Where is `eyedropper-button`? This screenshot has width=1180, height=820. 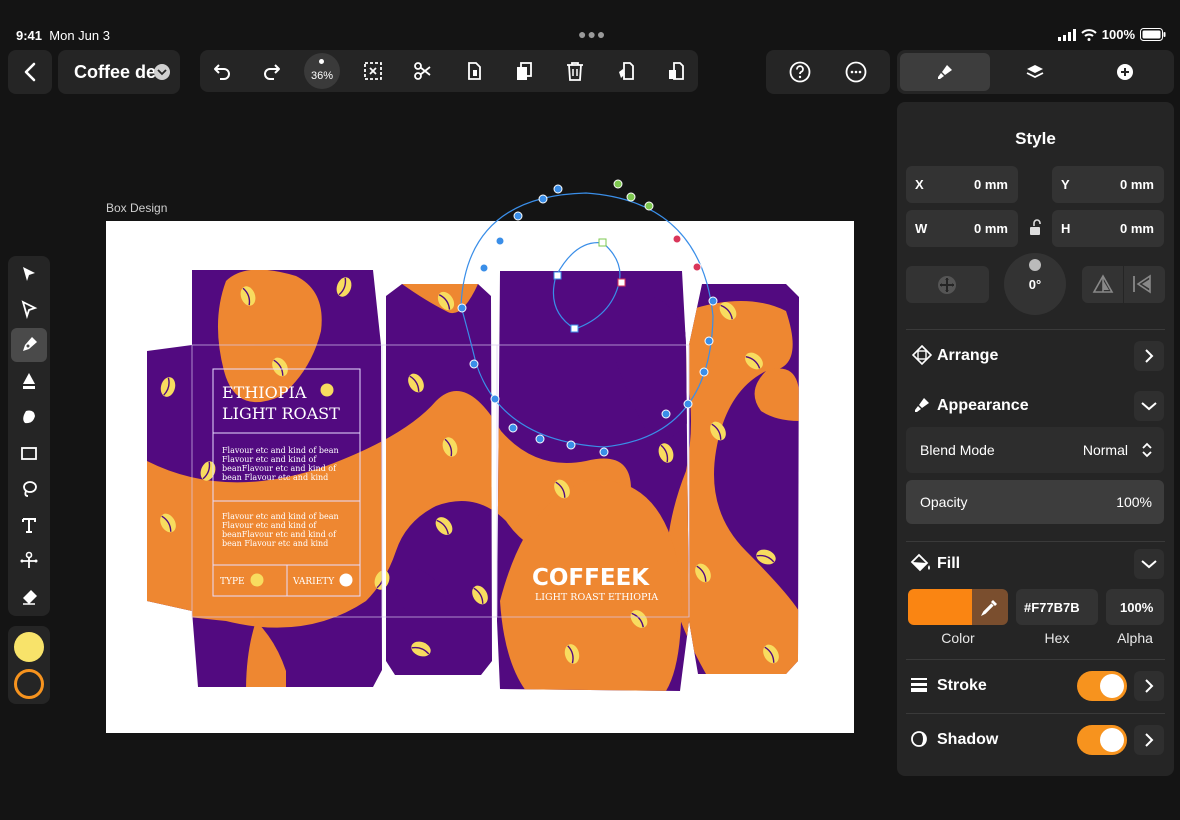
eyedropper-button is located at coordinates (990, 607).